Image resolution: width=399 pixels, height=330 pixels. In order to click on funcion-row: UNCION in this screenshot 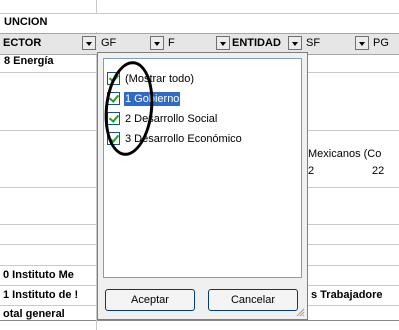, I will do `click(199, 23)`.